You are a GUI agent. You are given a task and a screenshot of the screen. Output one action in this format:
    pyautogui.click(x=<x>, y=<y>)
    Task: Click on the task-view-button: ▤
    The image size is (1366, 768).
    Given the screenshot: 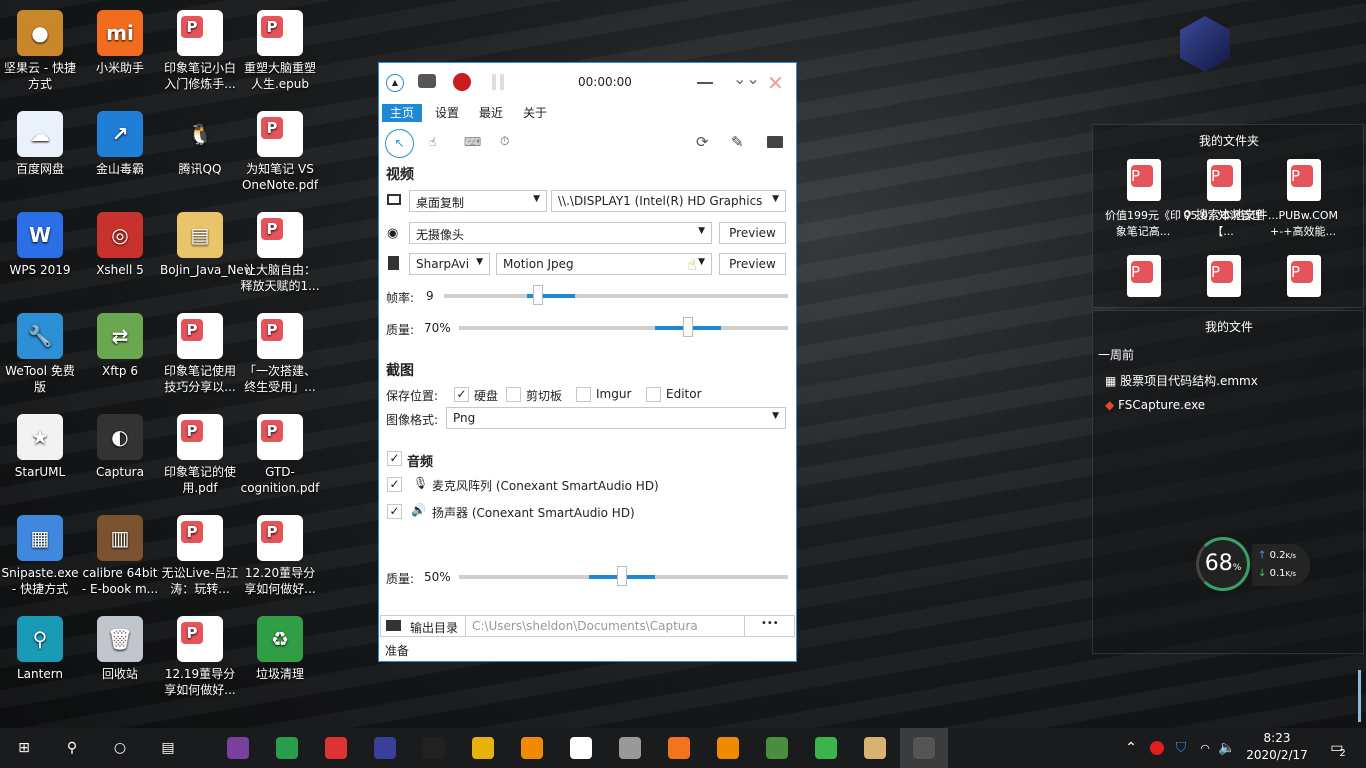 What is the action you would take?
    pyautogui.click(x=168, y=748)
    